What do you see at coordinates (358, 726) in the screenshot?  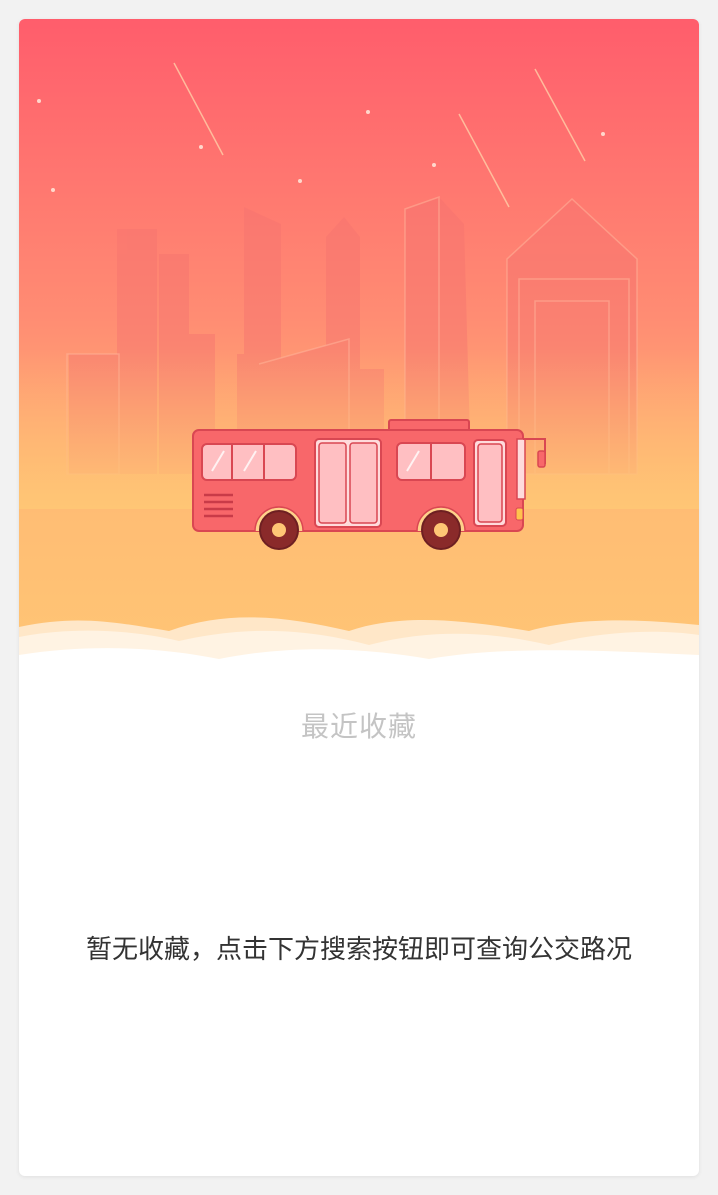 I see `section-title: 最近收藏` at bounding box center [358, 726].